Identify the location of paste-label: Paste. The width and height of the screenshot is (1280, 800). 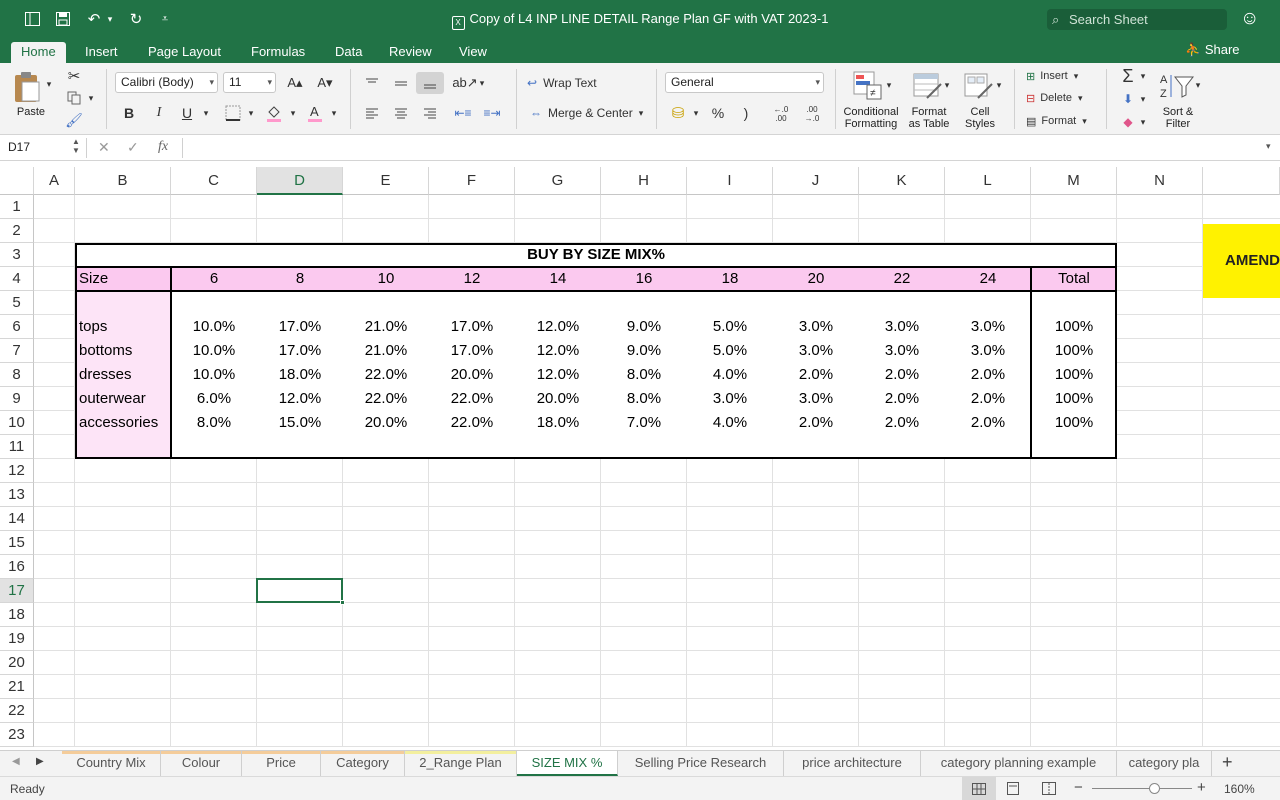
(31, 112).